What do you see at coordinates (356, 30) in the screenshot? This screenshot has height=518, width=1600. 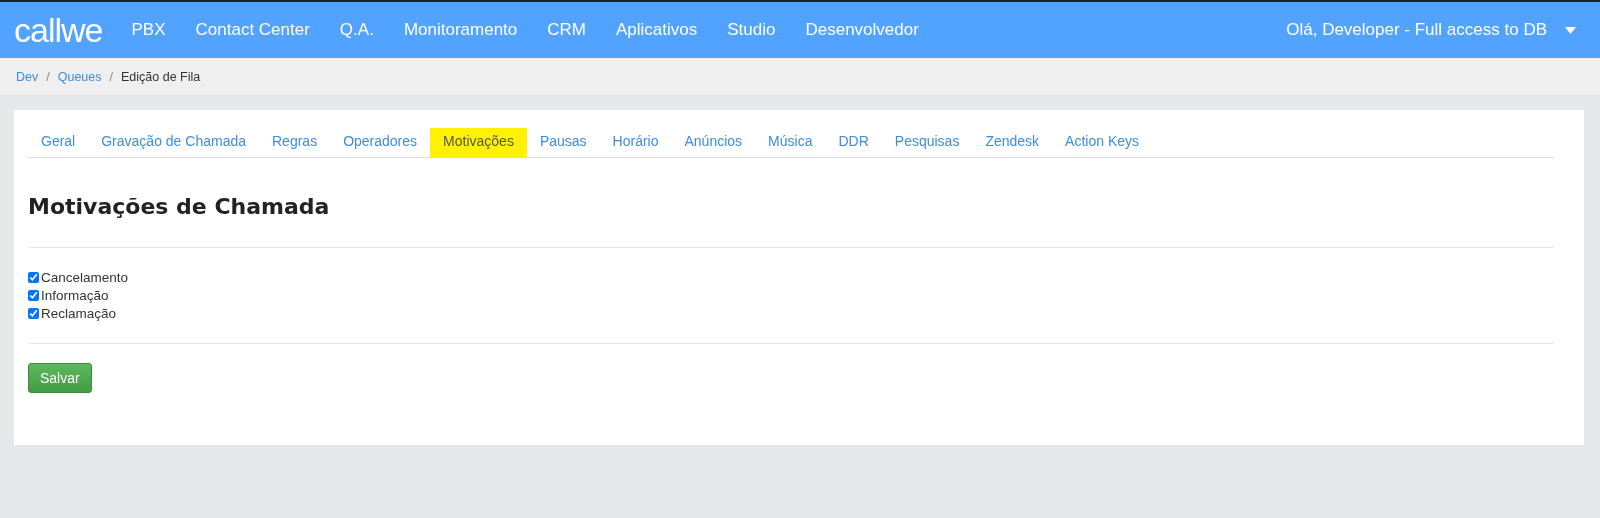 I see `nav-link: Q.A.` at bounding box center [356, 30].